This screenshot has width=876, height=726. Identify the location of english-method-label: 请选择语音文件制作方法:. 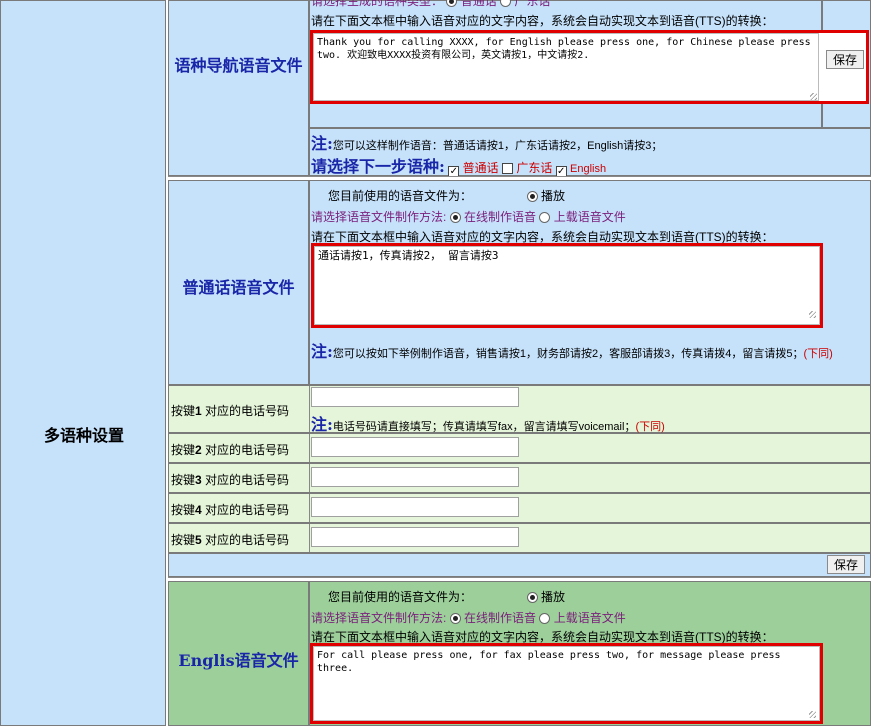
(379, 618).